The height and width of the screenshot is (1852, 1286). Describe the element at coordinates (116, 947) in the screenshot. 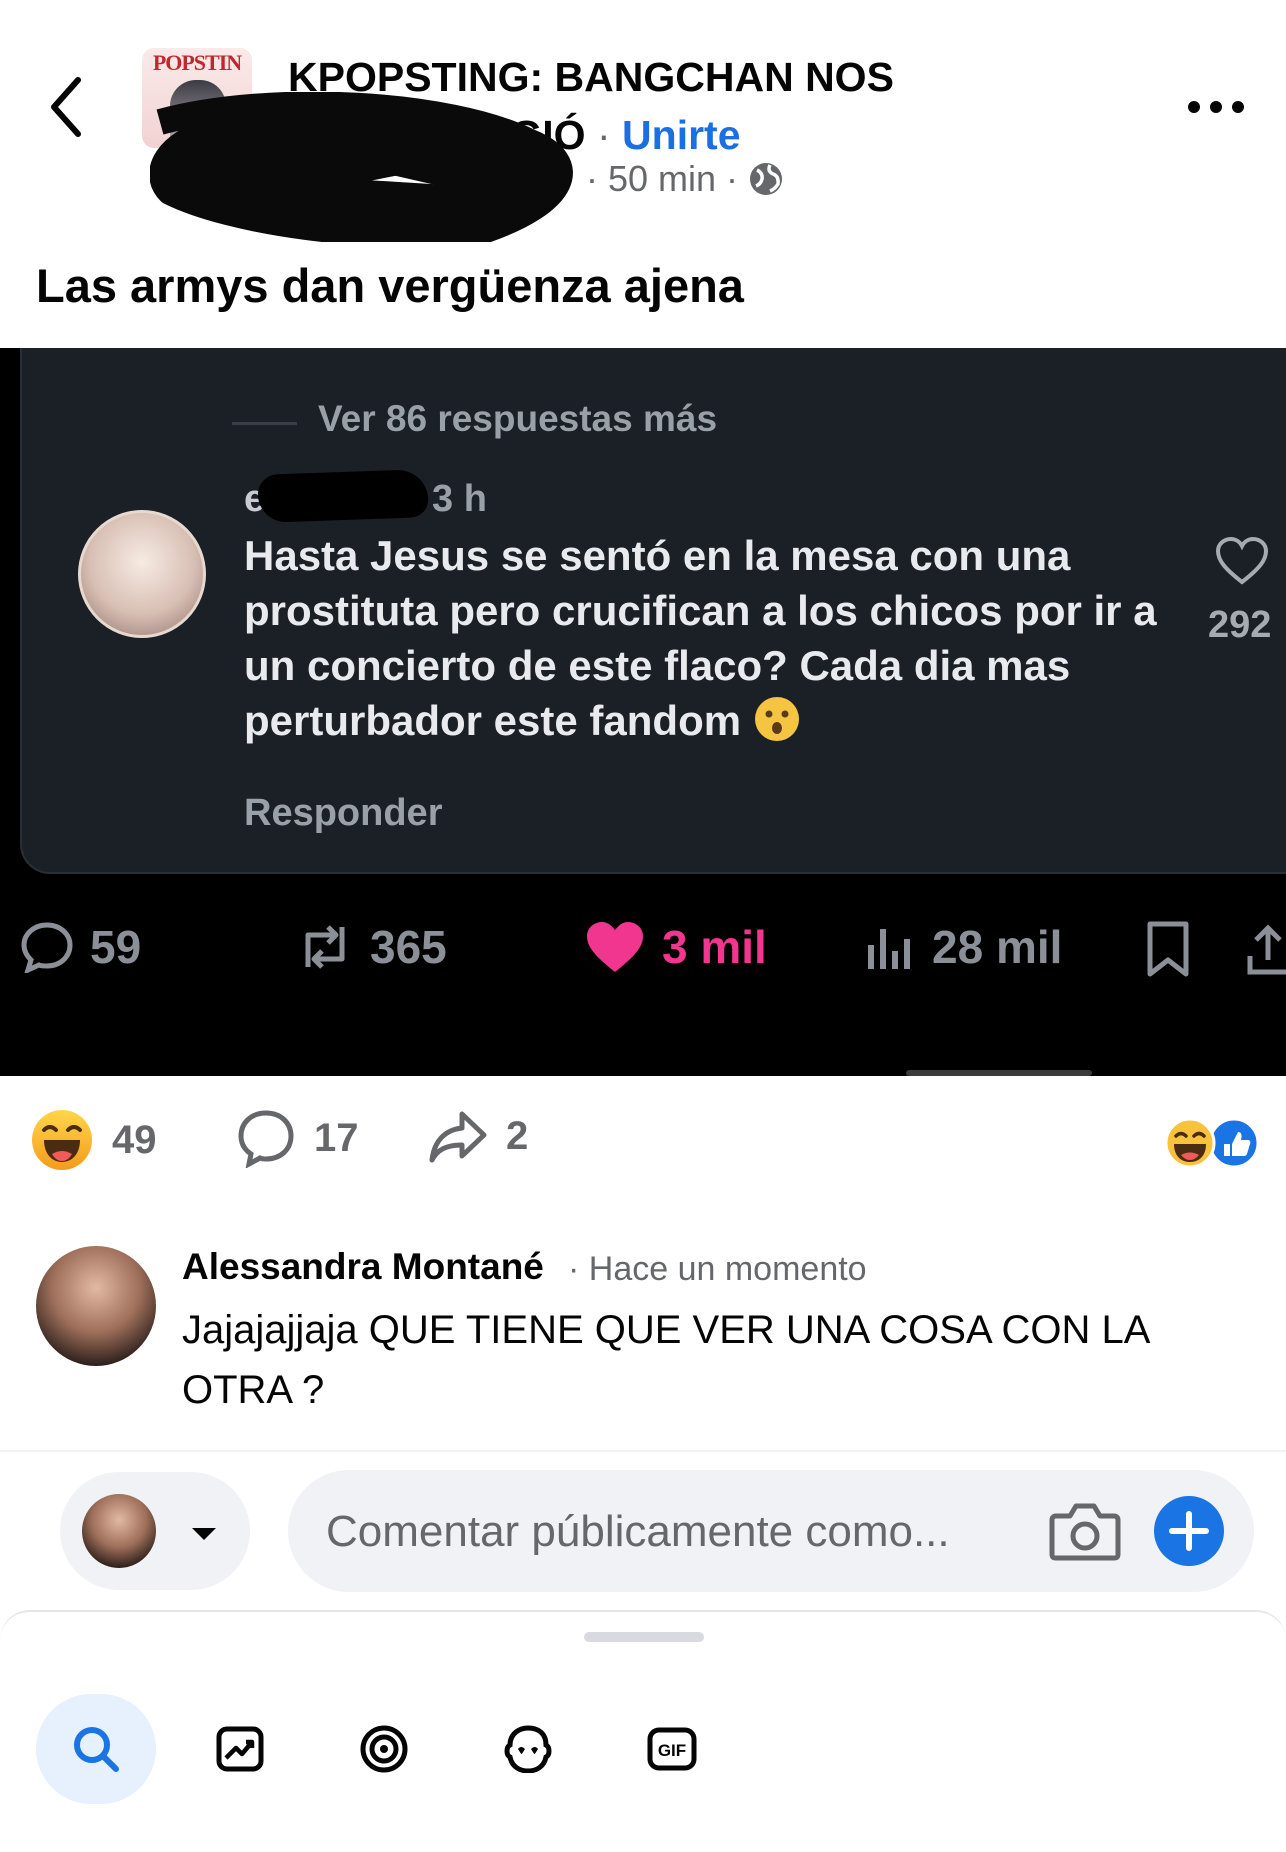

I see `replies-count: 59` at that location.